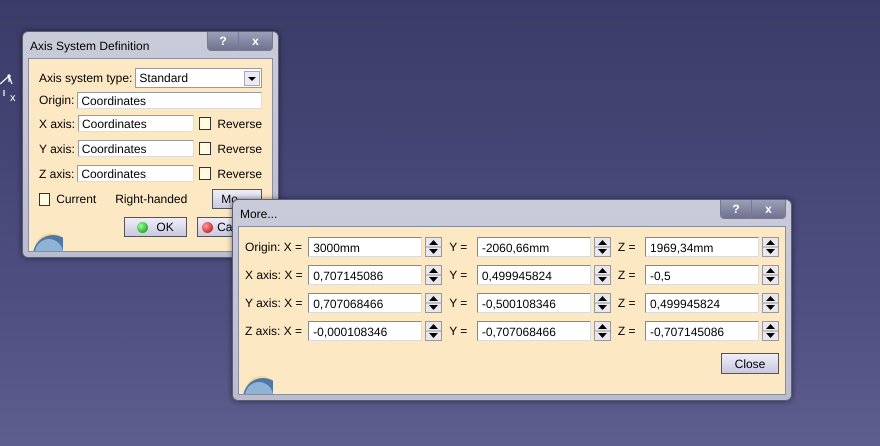  Describe the element at coordinates (274, 303) in the screenshot. I see `field-label: Y axis: X =` at that location.